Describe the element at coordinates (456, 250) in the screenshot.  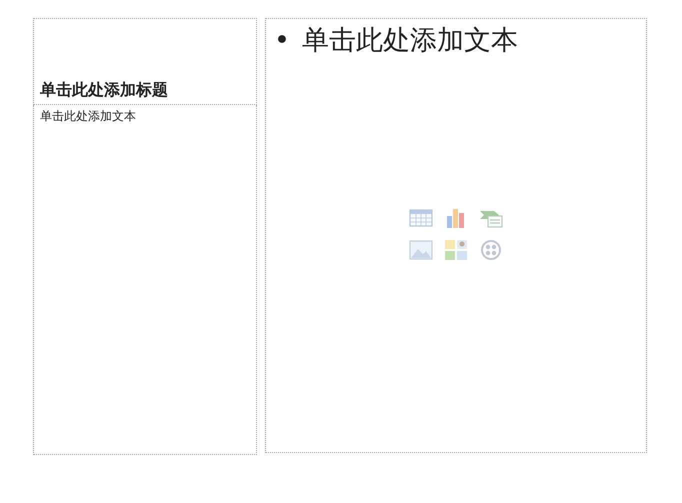
I see `clip-art-icon` at that location.